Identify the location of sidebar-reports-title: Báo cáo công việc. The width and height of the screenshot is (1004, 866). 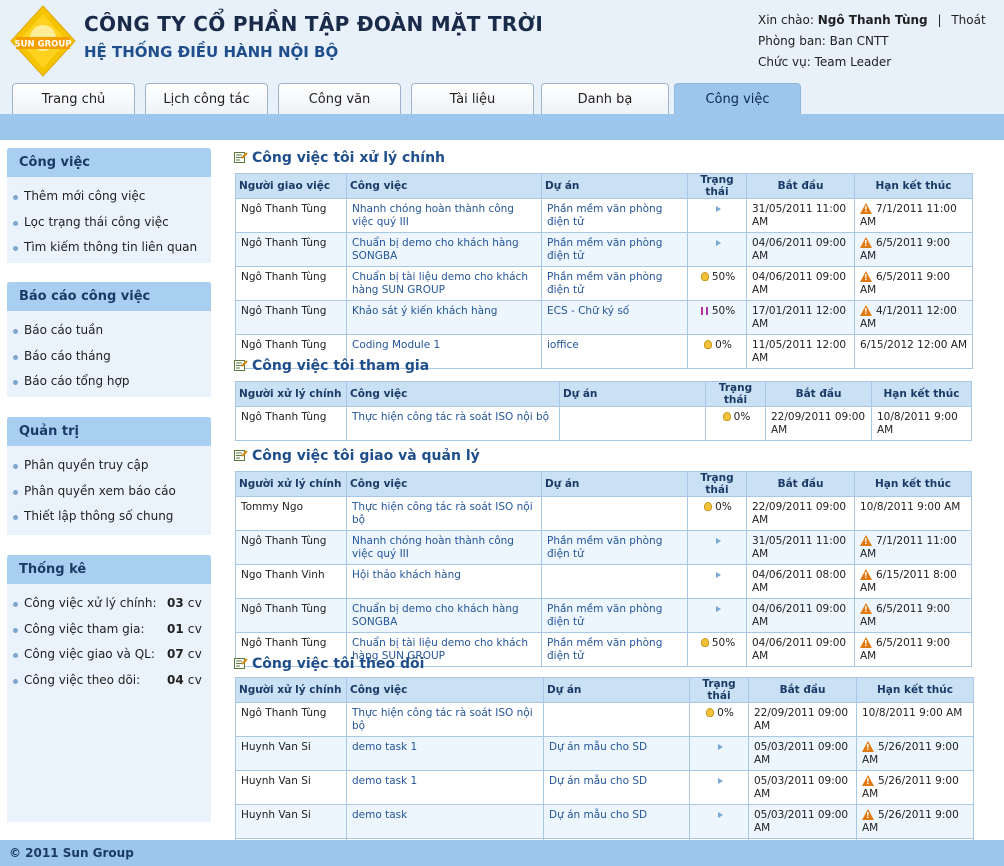
(109, 296).